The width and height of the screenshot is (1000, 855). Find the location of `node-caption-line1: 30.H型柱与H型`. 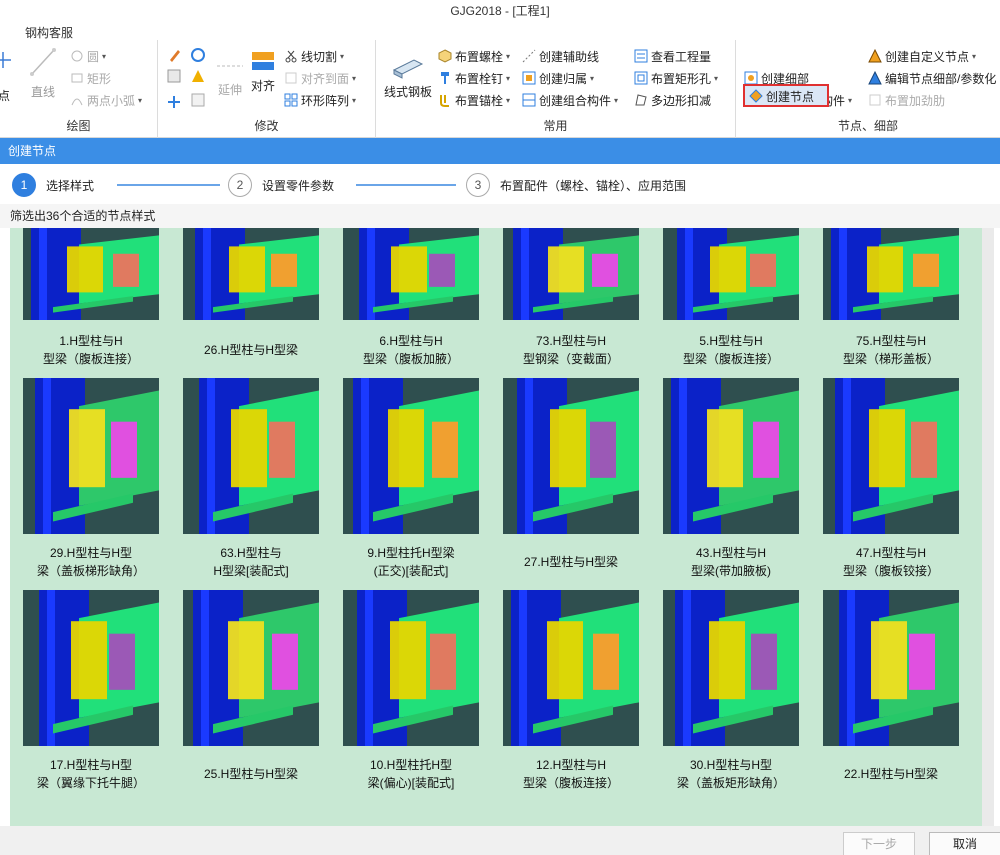

node-caption-line1: 30.H型柱与H型 is located at coordinates (730, 765).